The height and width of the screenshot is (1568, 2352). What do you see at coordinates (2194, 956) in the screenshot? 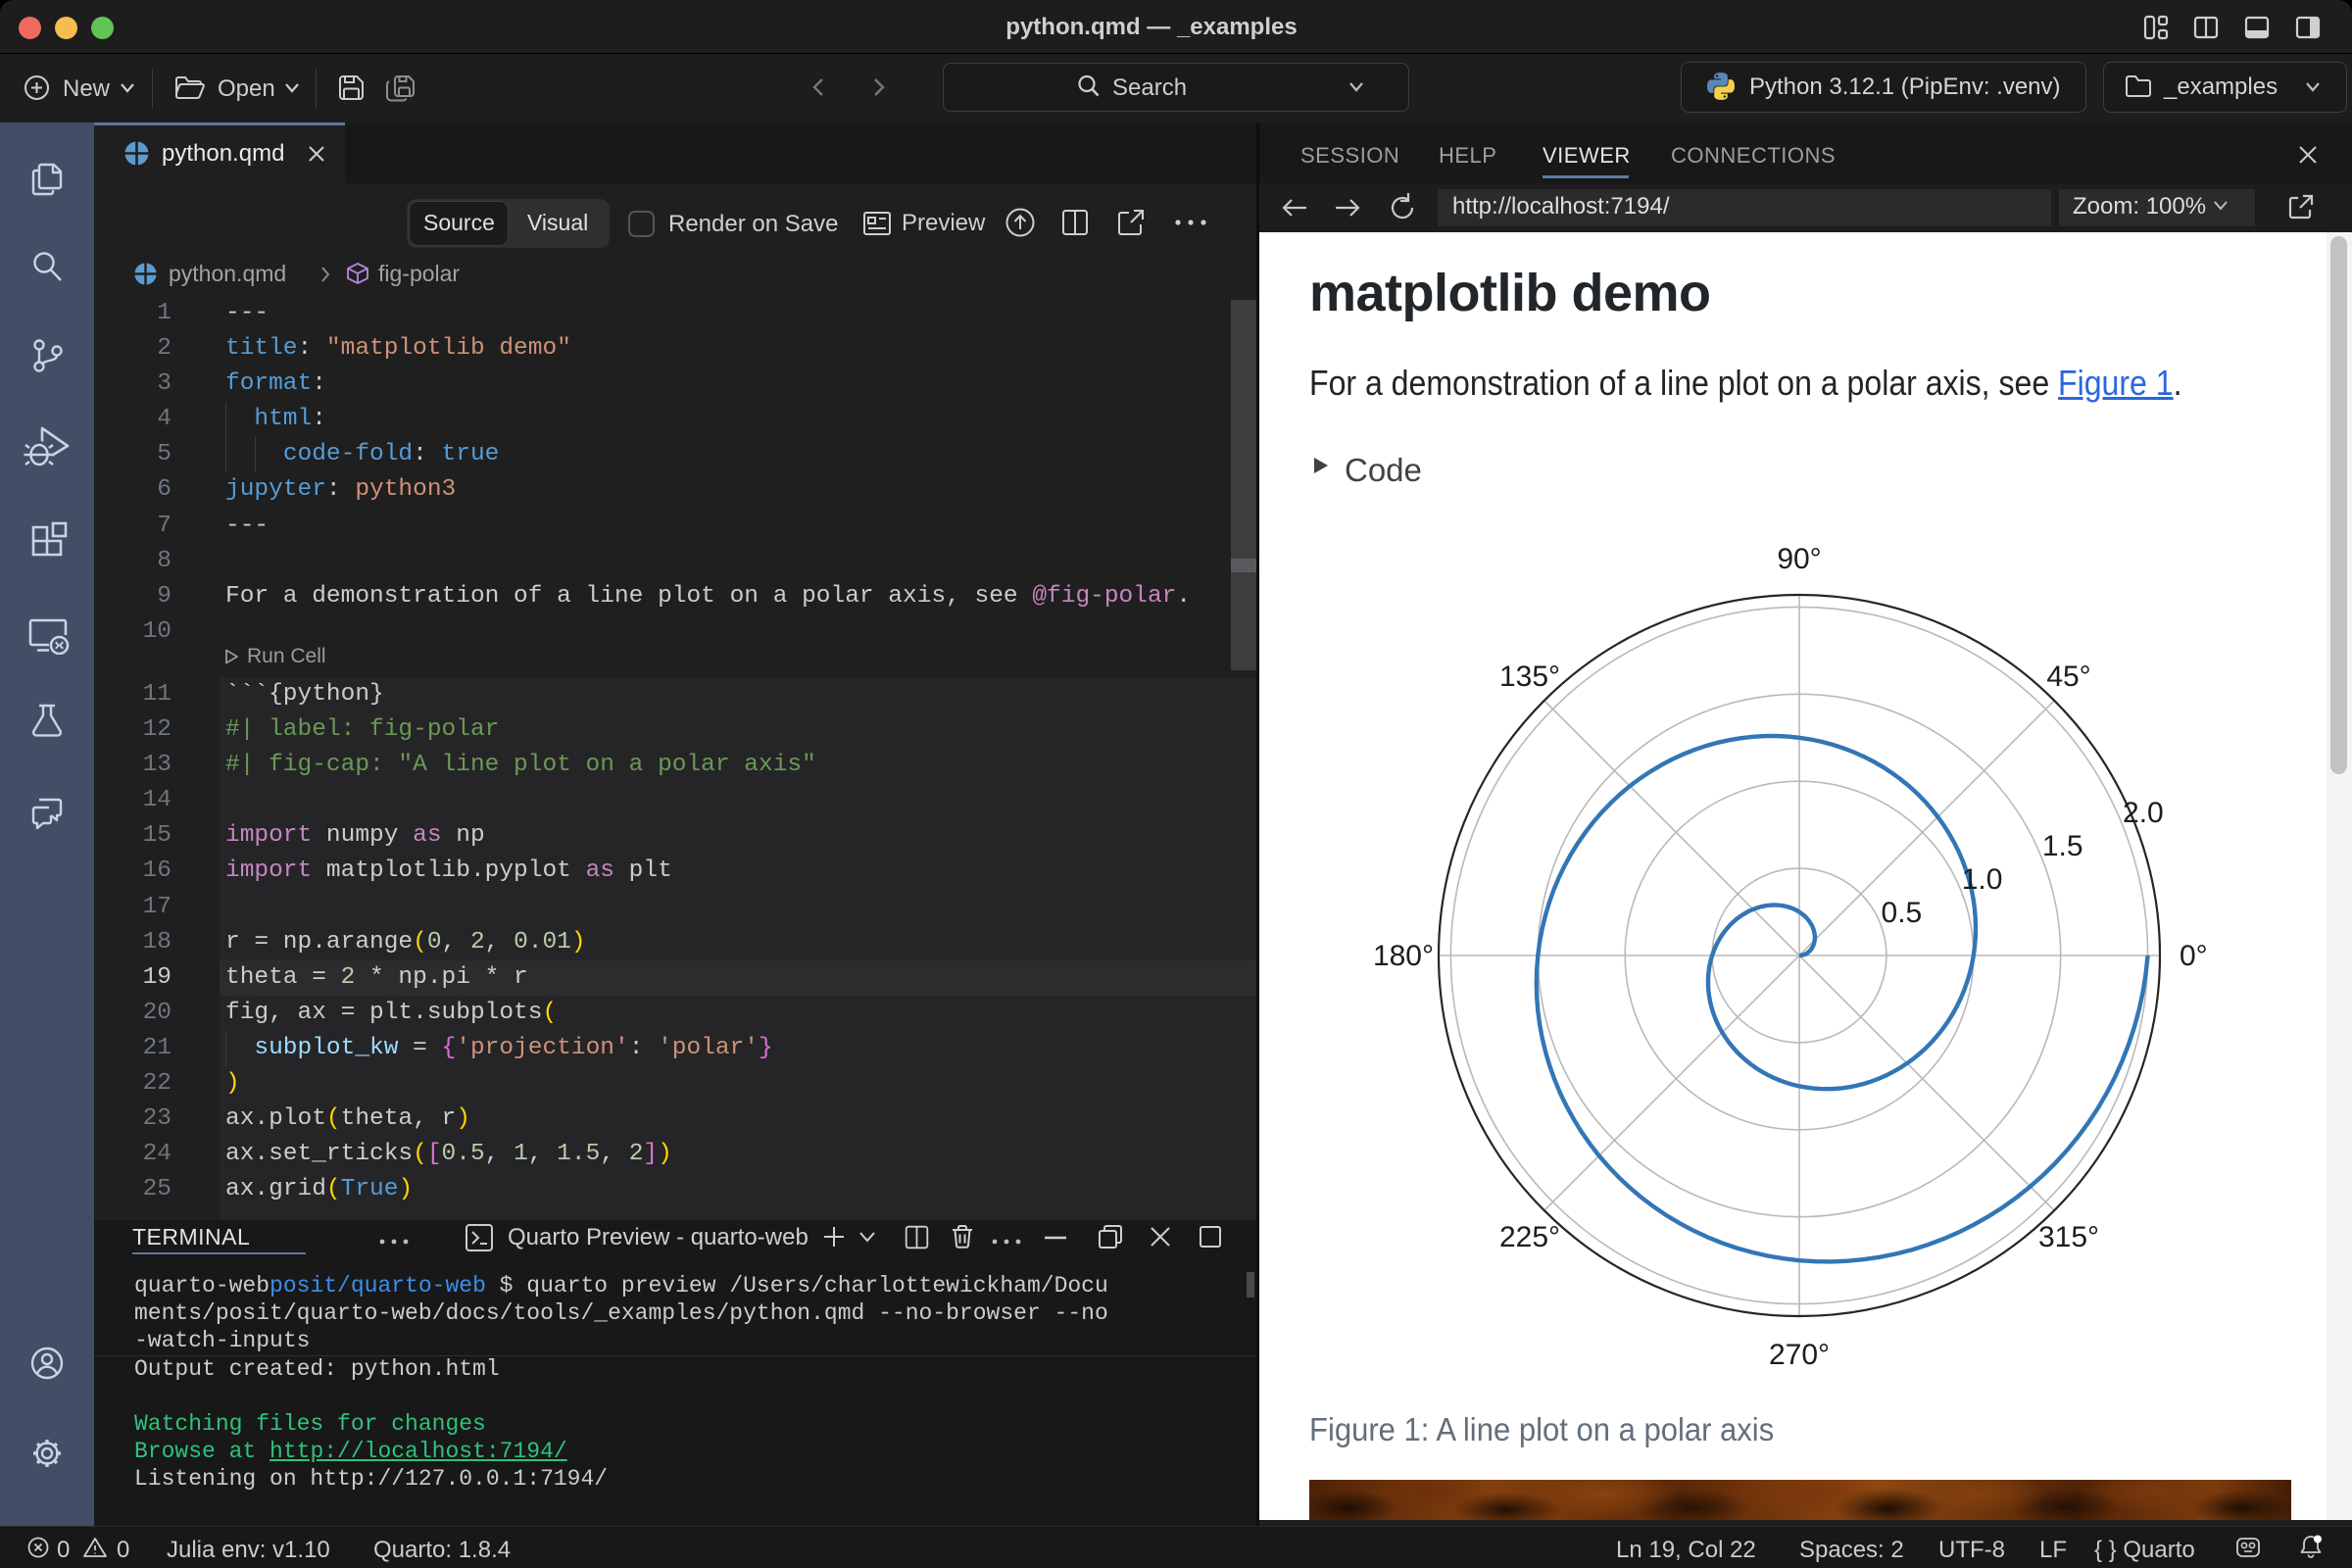
I see `svg-text: 0°` at bounding box center [2194, 956].